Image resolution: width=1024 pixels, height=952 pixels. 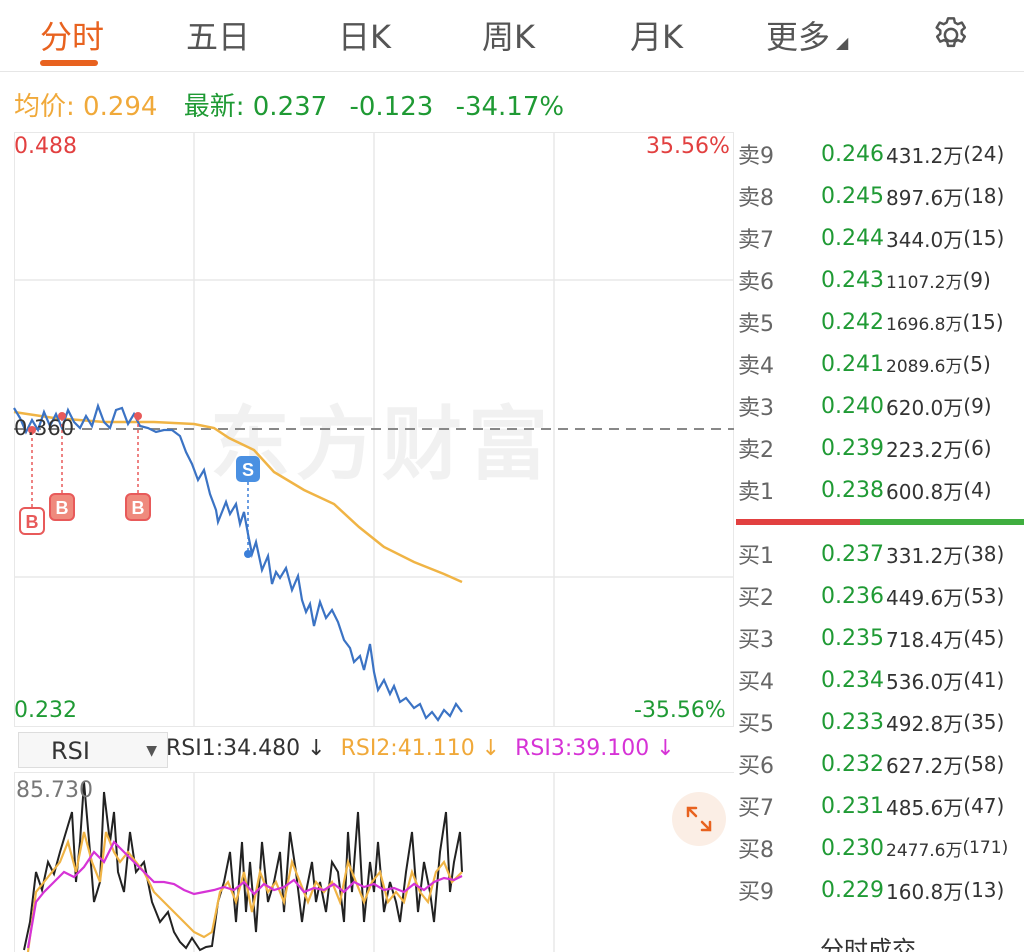 What do you see at coordinates (656, 35) in the screenshot?
I see `tab-monthly-k: 月K` at bounding box center [656, 35].